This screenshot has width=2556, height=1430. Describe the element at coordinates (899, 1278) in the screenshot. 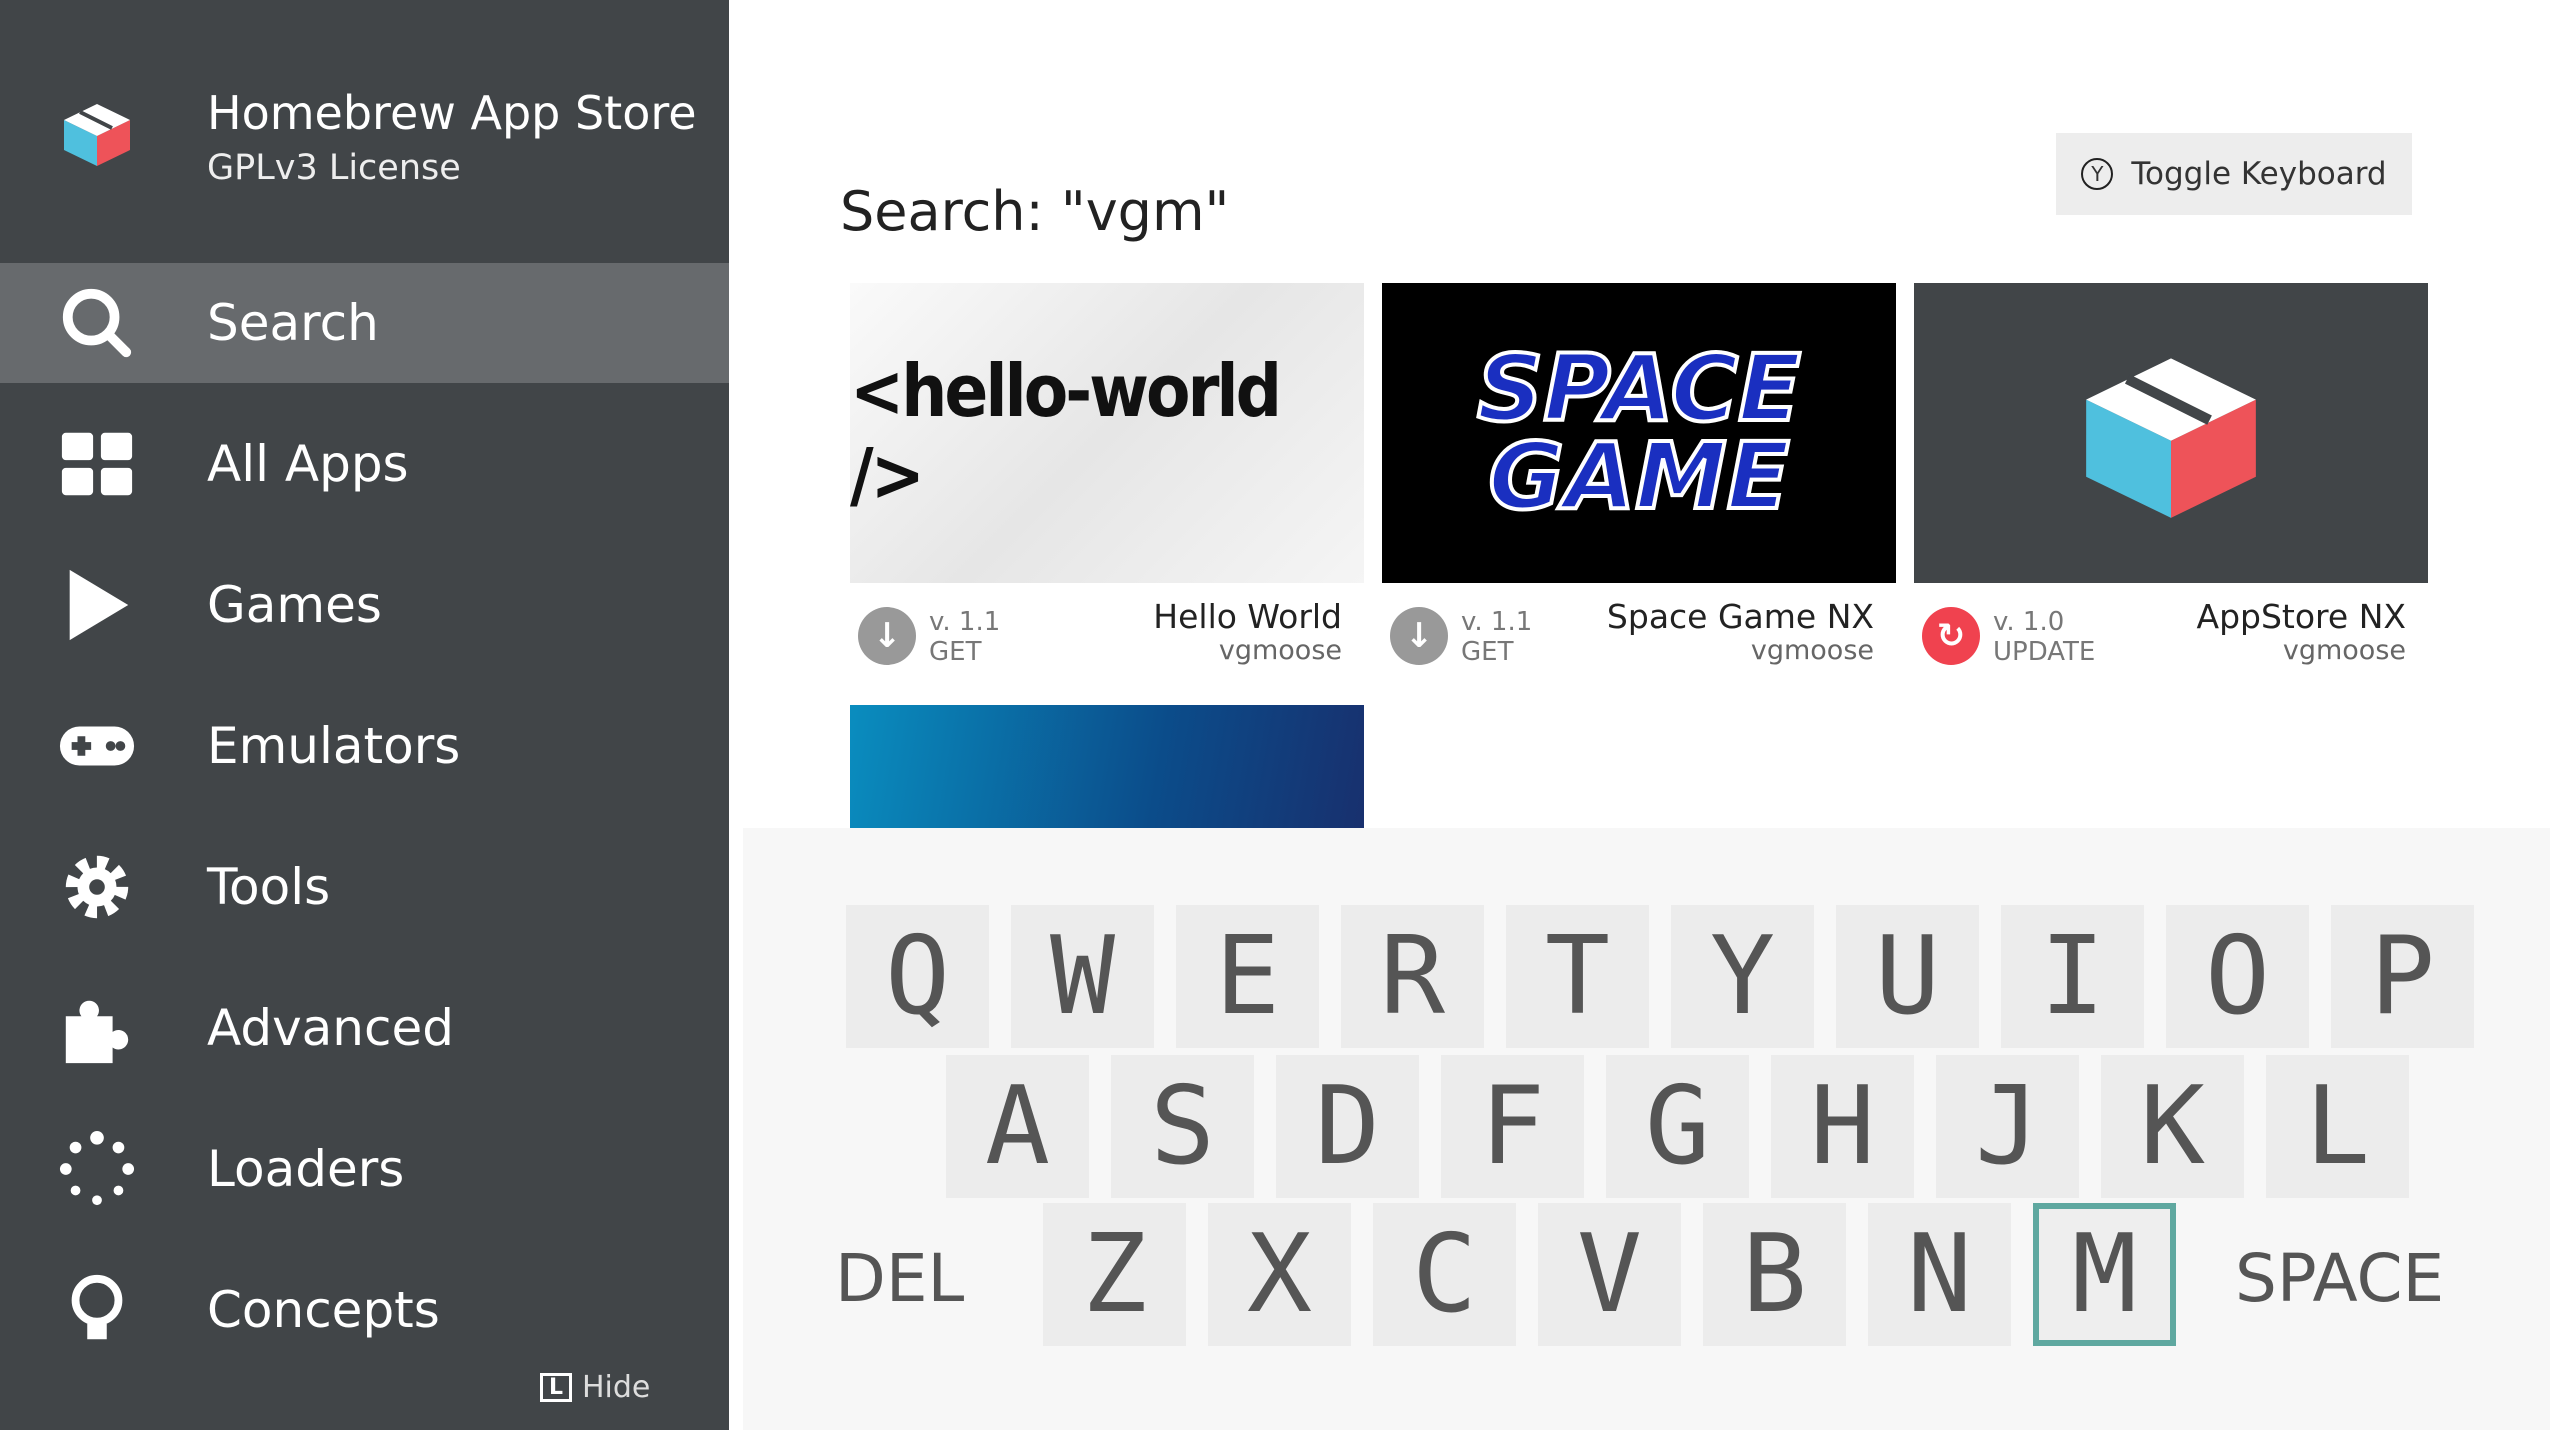

I see `key-delete: DEL` at that location.